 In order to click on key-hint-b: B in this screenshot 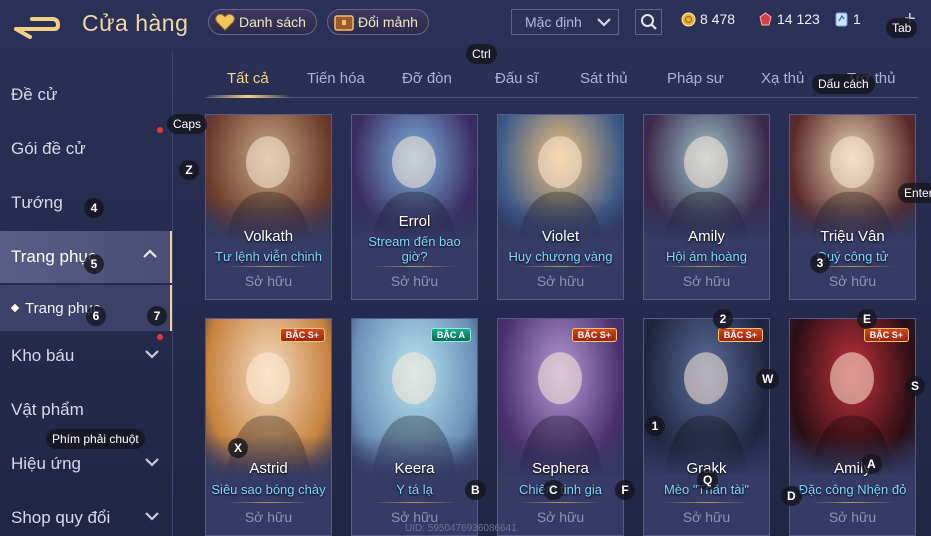, I will do `click(475, 490)`.